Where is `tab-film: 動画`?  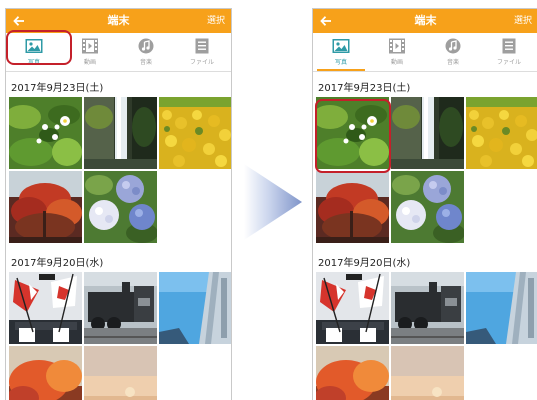 tab-film: 動画 is located at coordinates (397, 52).